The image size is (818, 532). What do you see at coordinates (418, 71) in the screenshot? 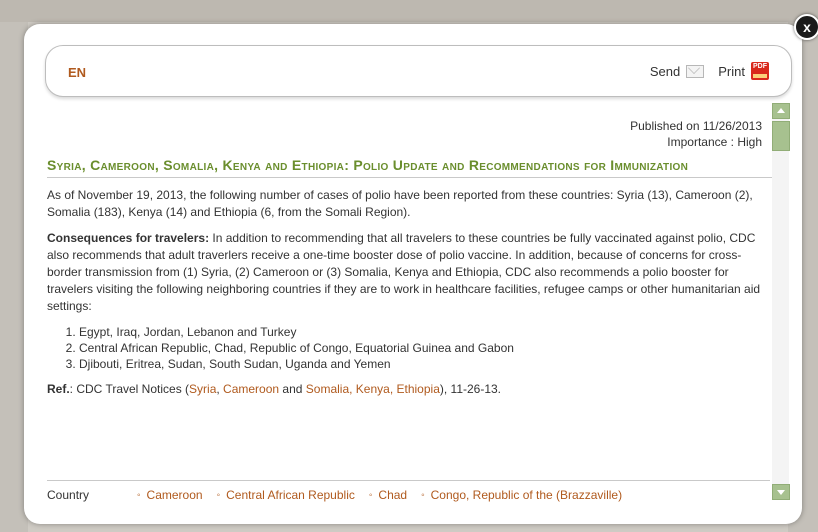
I see `modal-header: EN Send Print PDF` at bounding box center [418, 71].